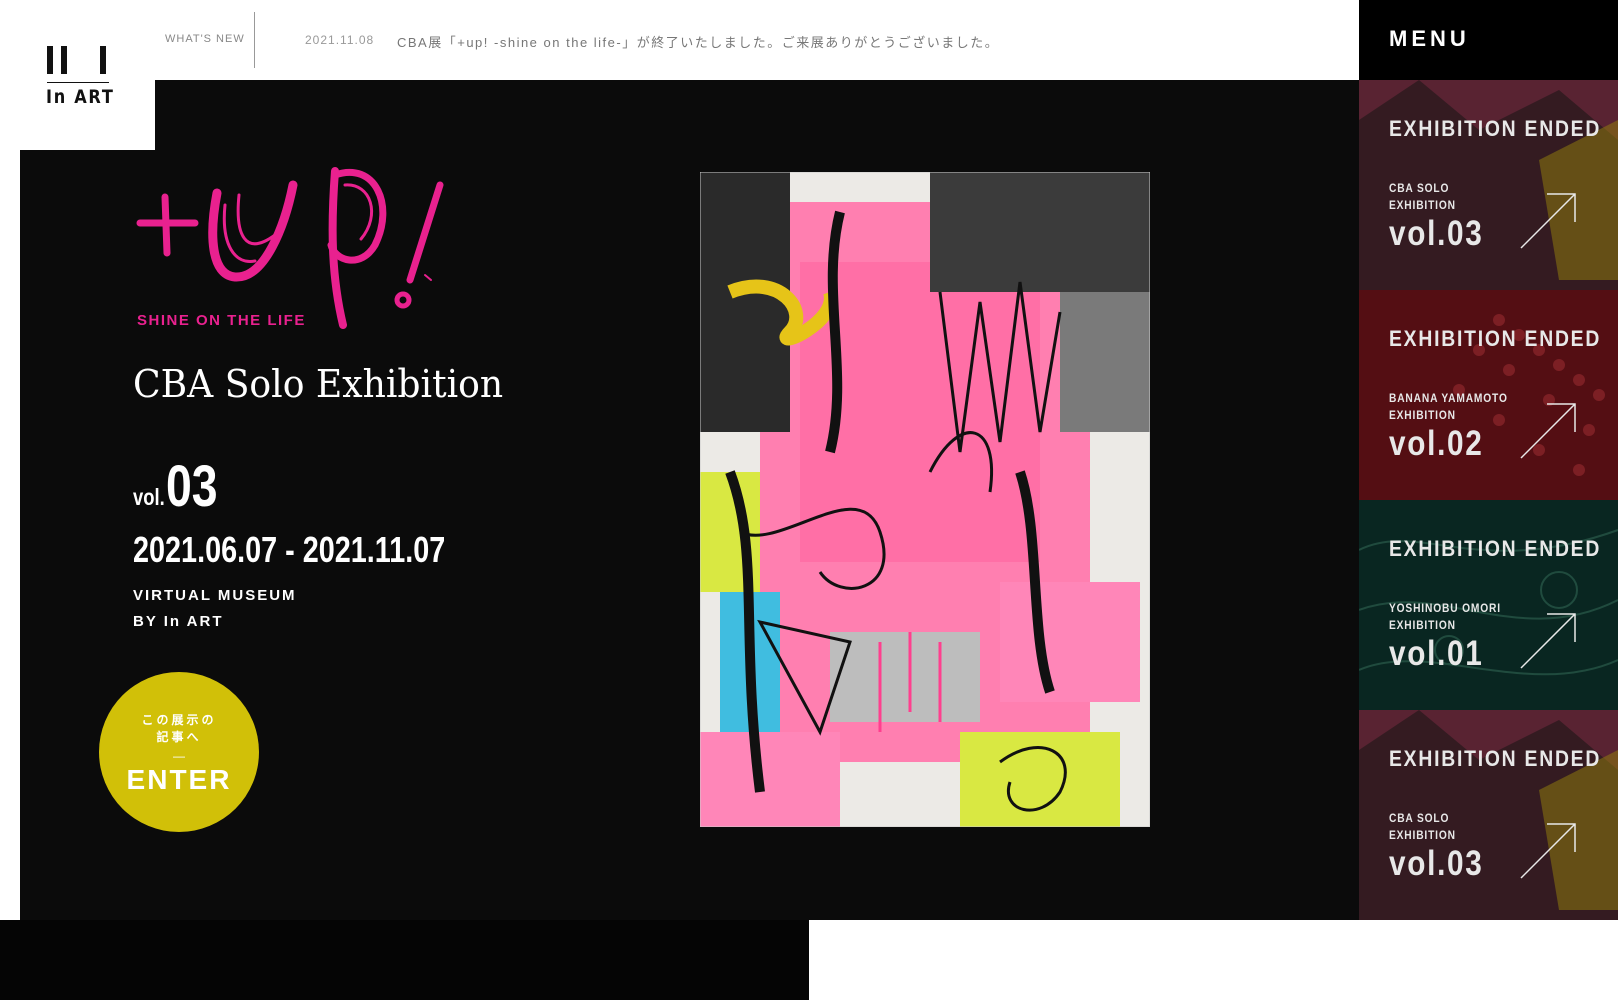 Image resolution: width=1618 pixels, height=1000 pixels. I want to click on exhibition-title: CBA Solo Exhibition, so click(318, 384).